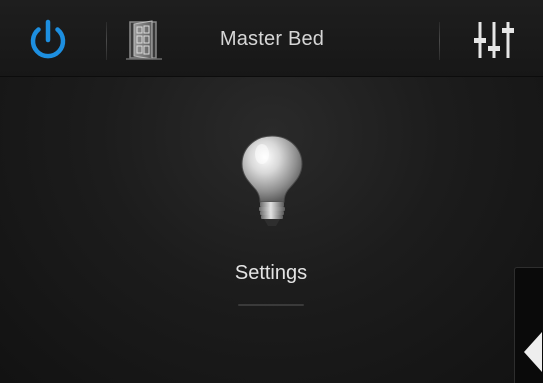 This screenshot has width=543, height=383. Describe the element at coordinates (439, 41) in the screenshot. I see `header-divider-right` at that location.